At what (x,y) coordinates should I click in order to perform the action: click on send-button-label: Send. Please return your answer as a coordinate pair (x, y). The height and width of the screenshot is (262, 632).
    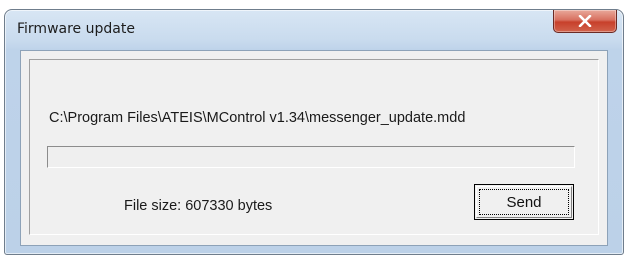
    Looking at the image, I should click on (524, 202).